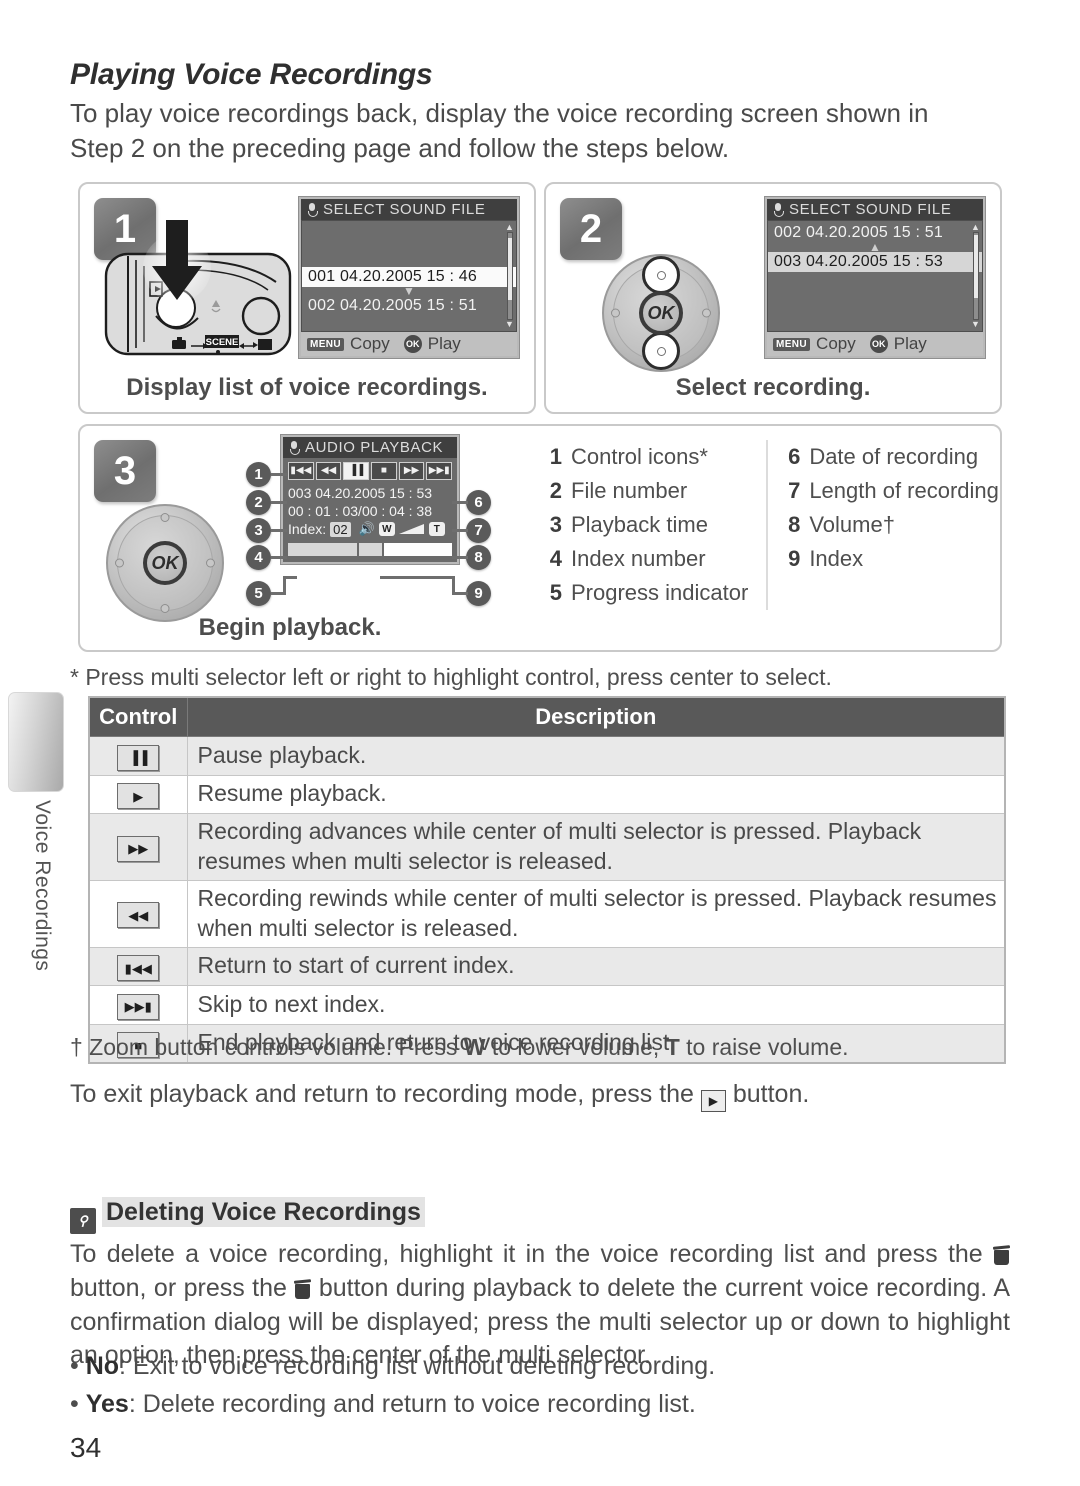 Image resolution: width=1080 pixels, height=1486 pixels. What do you see at coordinates (478, 530) in the screenshot?
I see `callout-bubble-7: 7` at bounding box center [478, 530].